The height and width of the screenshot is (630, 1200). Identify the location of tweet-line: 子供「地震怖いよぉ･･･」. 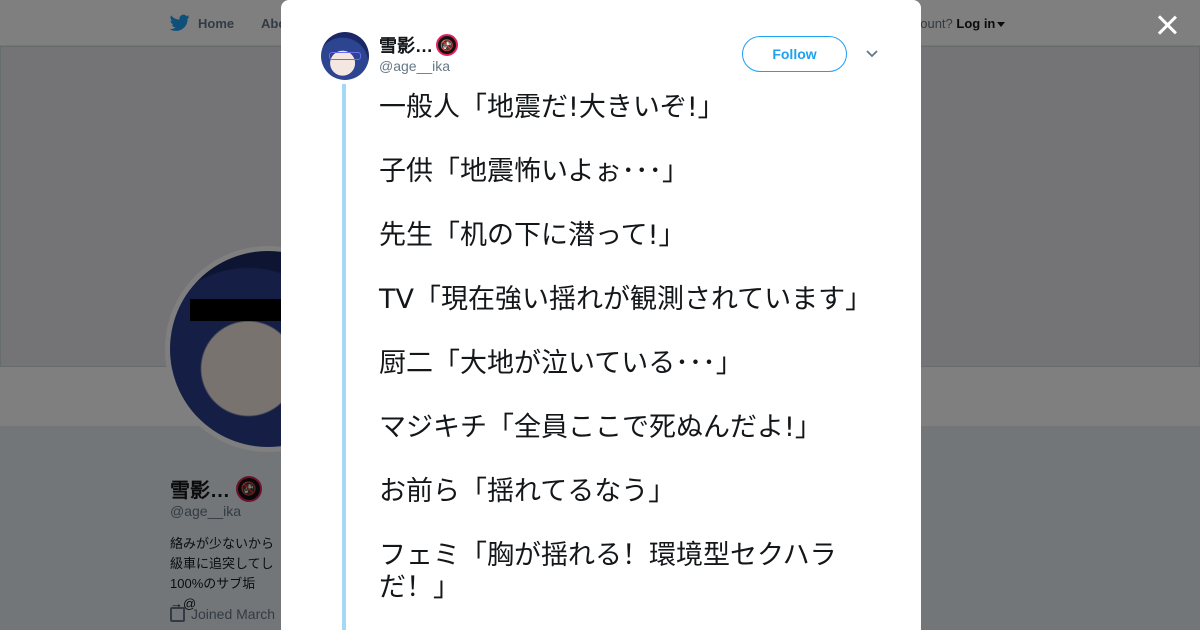
(534, 171).